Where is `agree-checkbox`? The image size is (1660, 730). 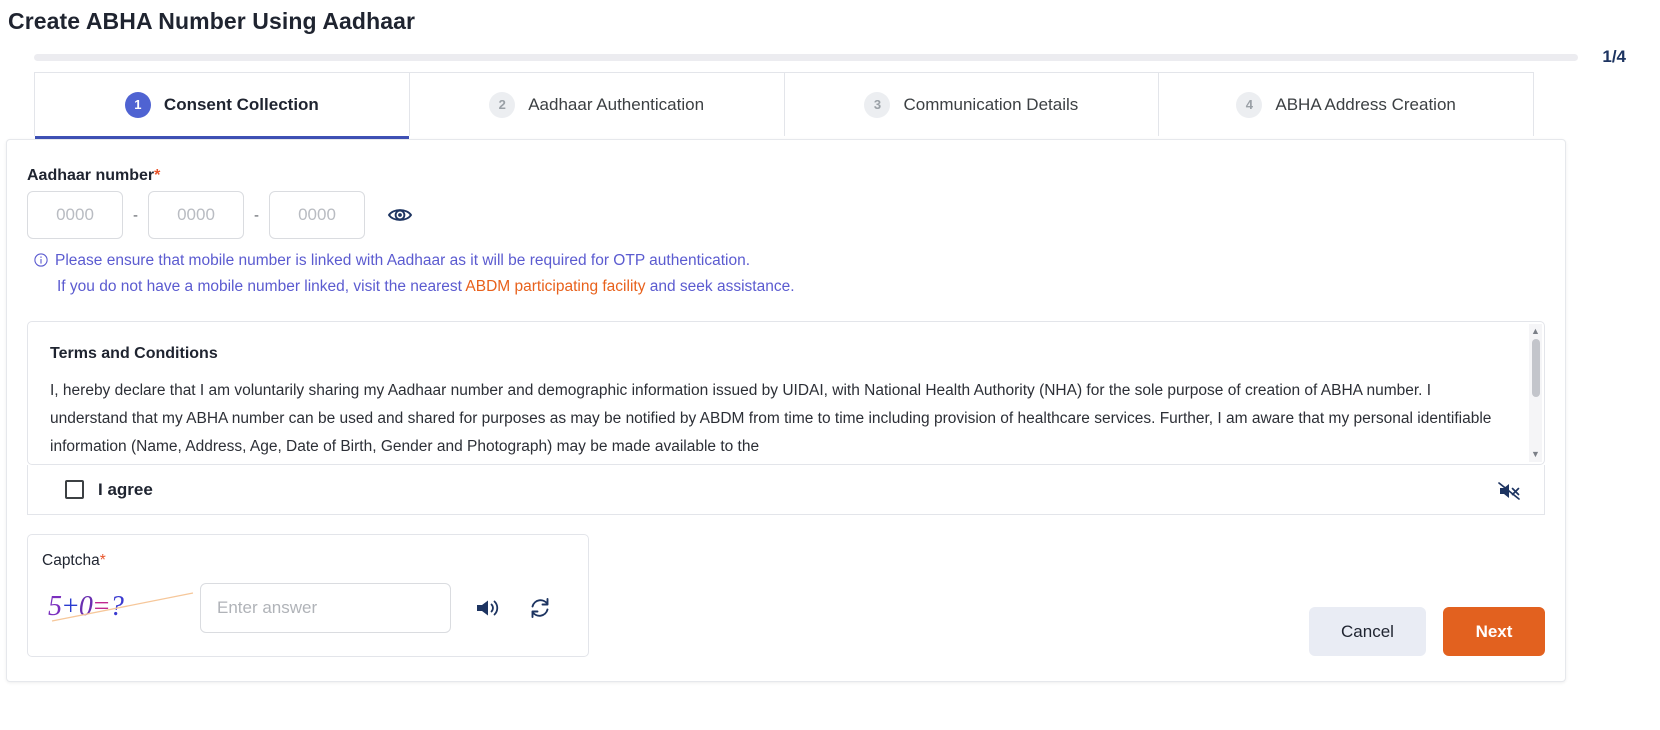
agree-checkbox is located at coordinates (74, 489).